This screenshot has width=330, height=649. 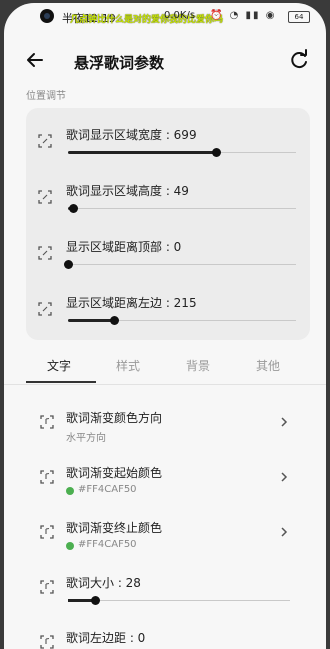 I want to click on top-offset-slider, so click(x=180, y=264).